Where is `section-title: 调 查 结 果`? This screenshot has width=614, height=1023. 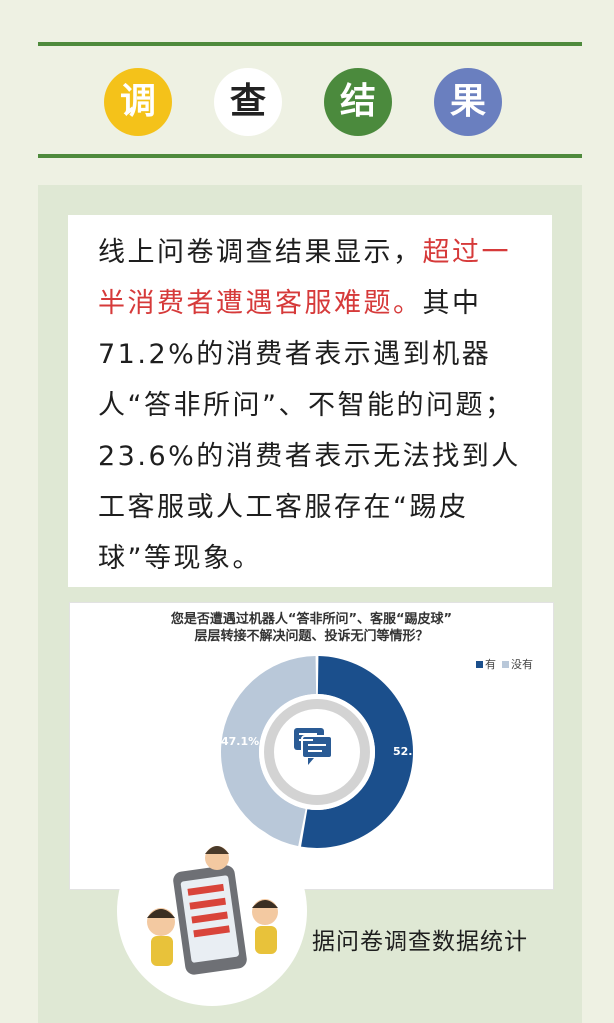 section-title: 调 查 结 果 is located at coordinates (307, 102).